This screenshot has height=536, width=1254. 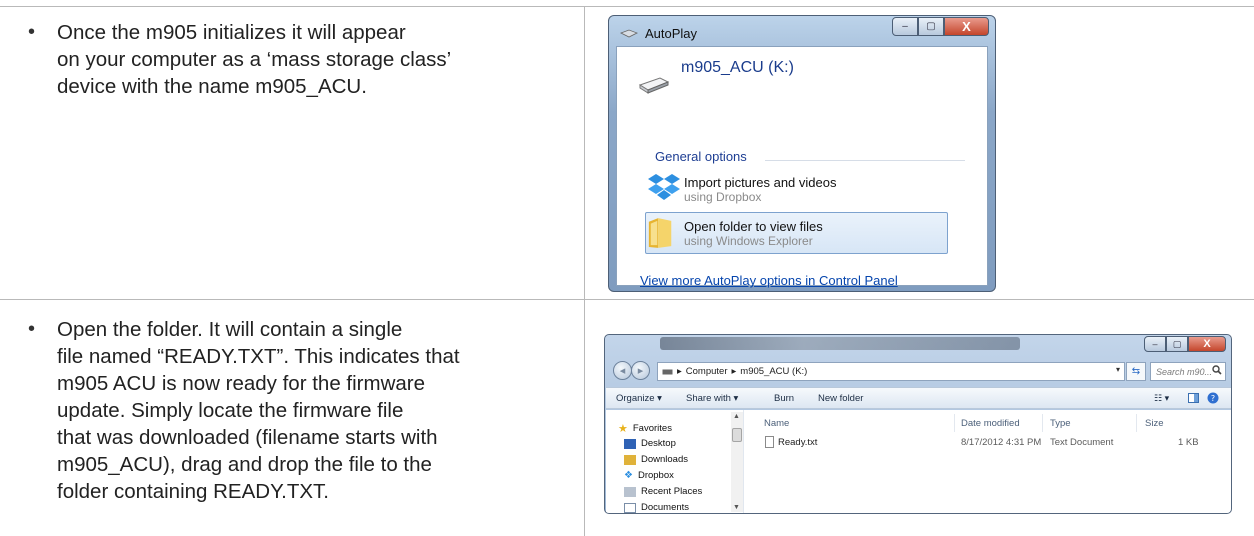 I want to click on sidebar-item-desktop: Desktop, so click(x=650, y=443).